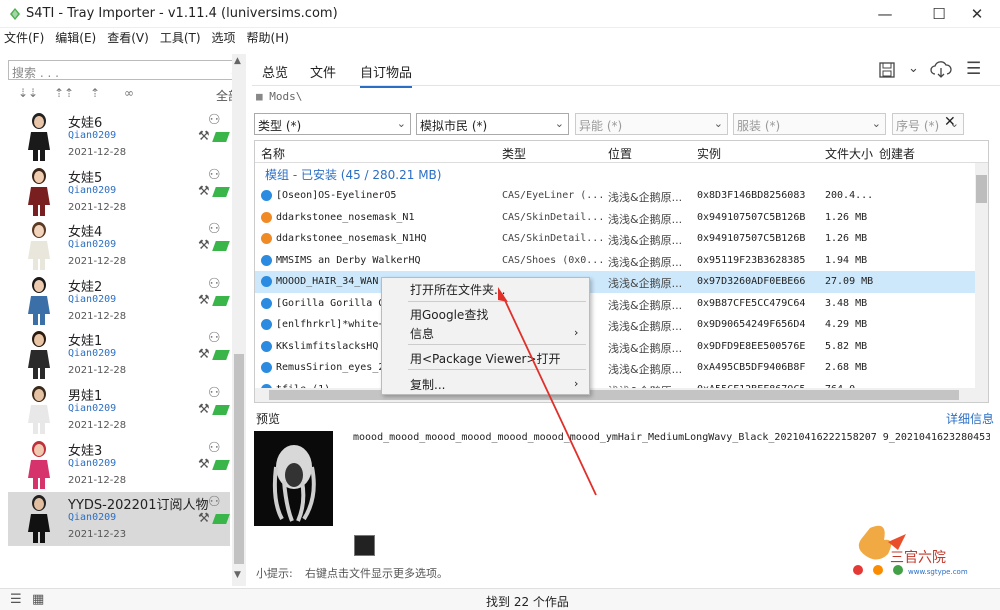  What do you see at coordinates (651, 124) in the screenshot?
I see `ability-filter-dropdown: 异能 (*) ⌄` at bounding box center [651, 124].